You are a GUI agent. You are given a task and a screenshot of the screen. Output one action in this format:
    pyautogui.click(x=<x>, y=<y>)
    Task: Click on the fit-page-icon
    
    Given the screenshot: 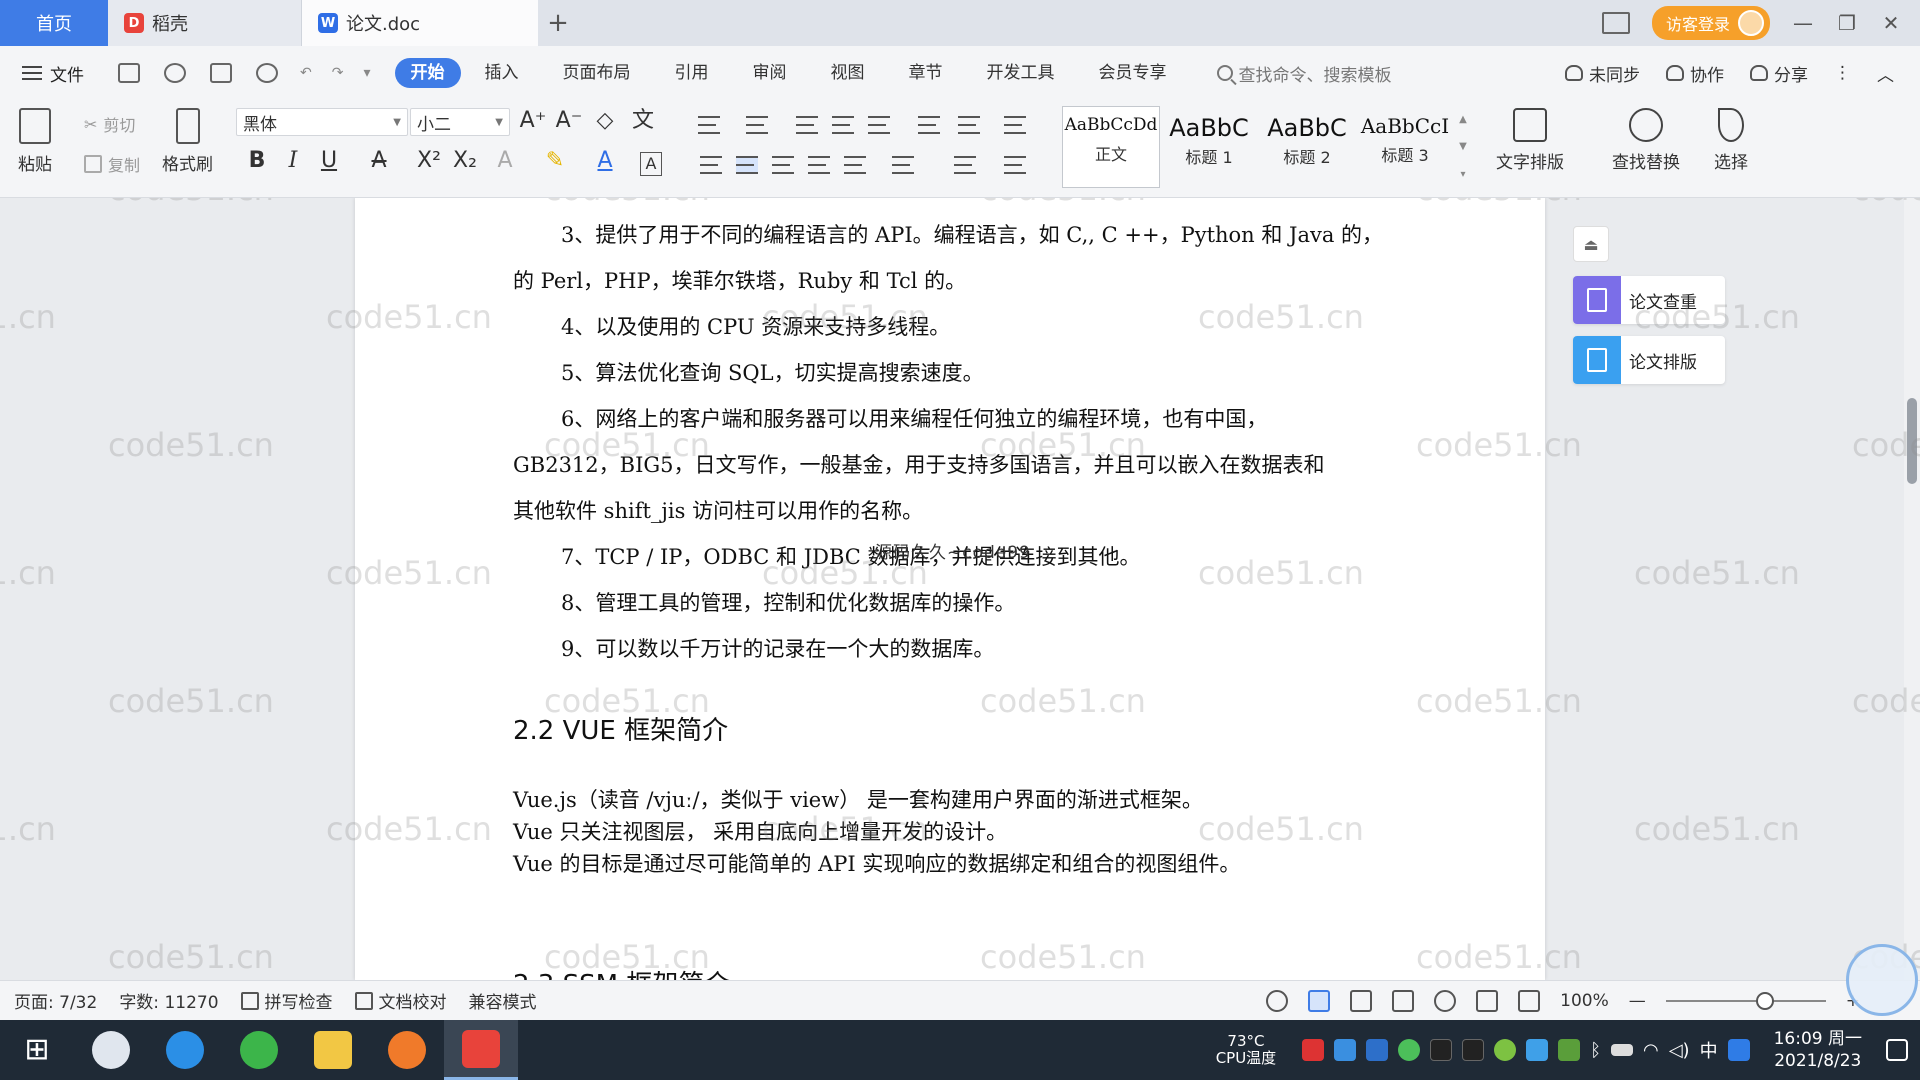 What is the action you would take?
    pyautogui.click(x=1529, y=1000)
    